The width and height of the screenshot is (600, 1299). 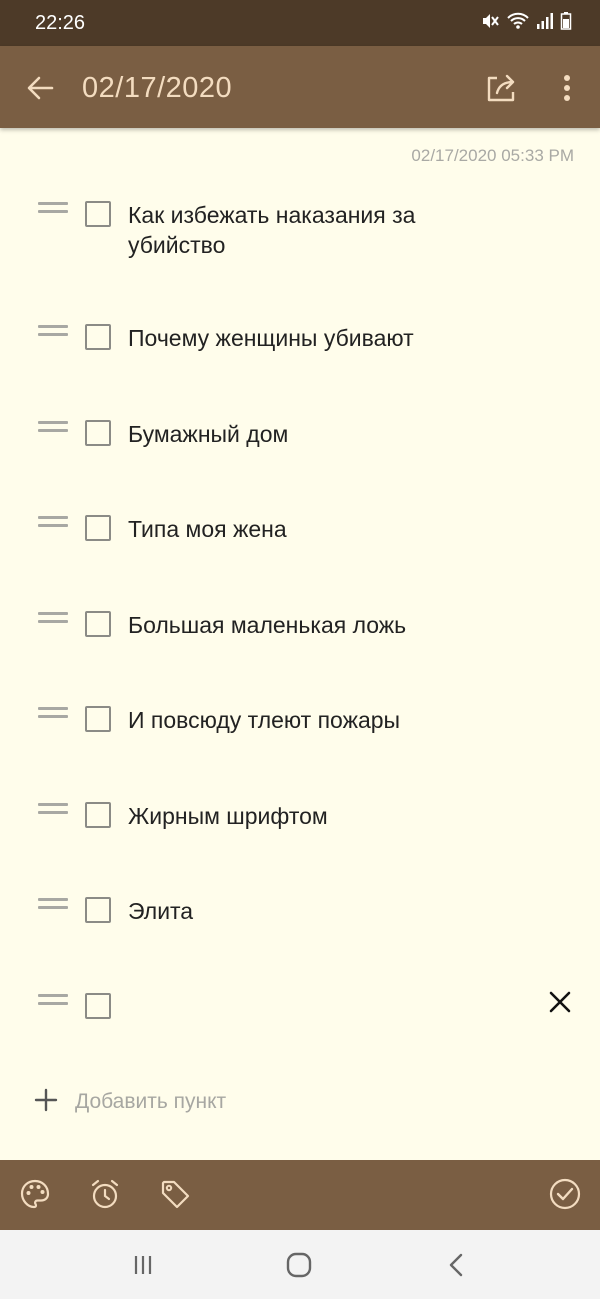 What do you see at coordinates (492, 155) in the screenshot?
I see `note-timestamp: 02/17/2020 05:33 PM` at bounding box center [492, 155].